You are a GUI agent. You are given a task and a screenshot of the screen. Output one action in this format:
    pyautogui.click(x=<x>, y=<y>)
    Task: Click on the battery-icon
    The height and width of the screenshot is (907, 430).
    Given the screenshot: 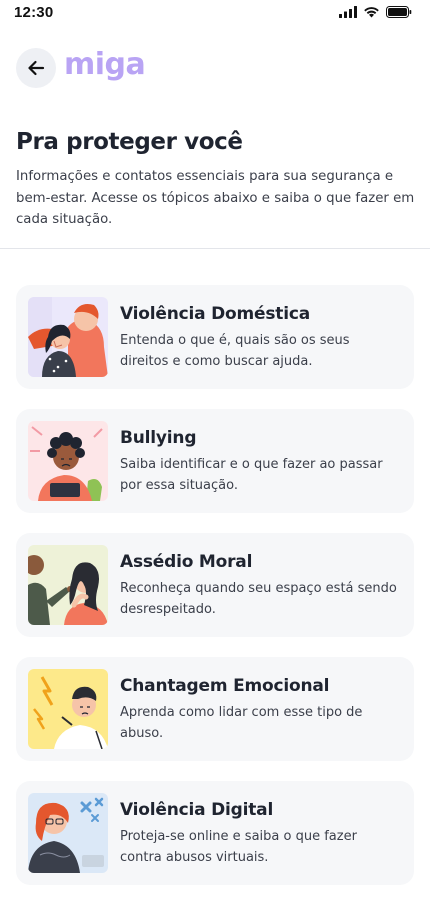 What is the action you would take?
    pyautogui.click(x=399, y=12)
    